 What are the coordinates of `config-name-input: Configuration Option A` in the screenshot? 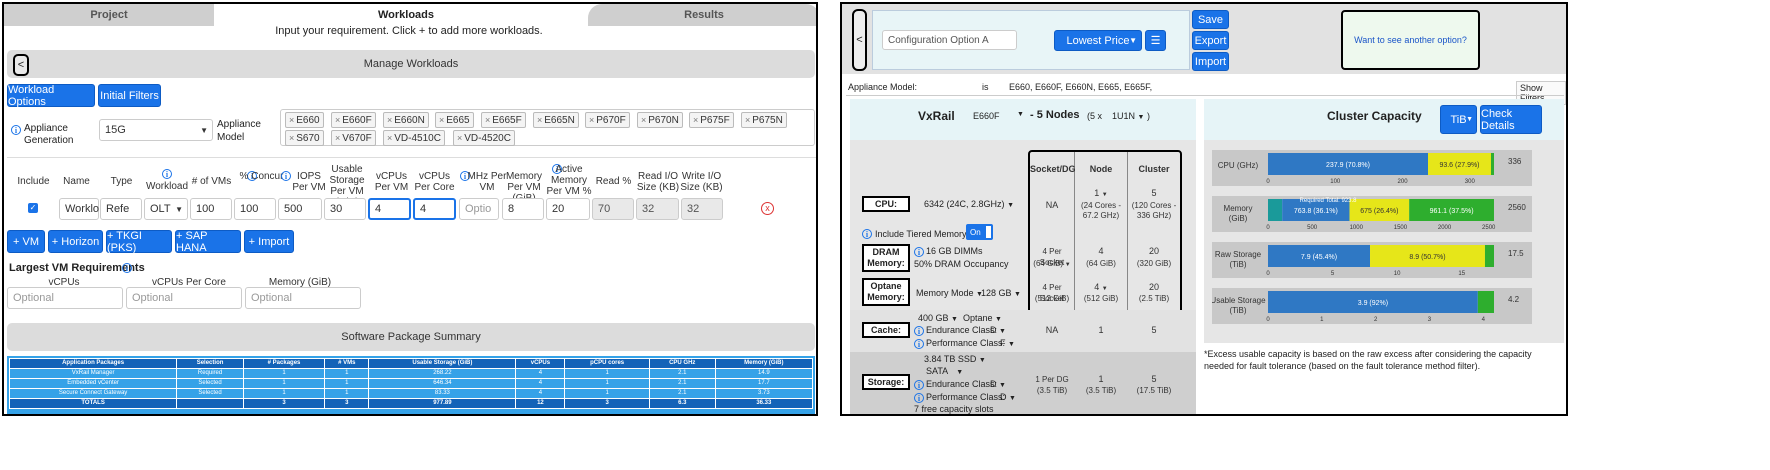 It's located at (949, 40).